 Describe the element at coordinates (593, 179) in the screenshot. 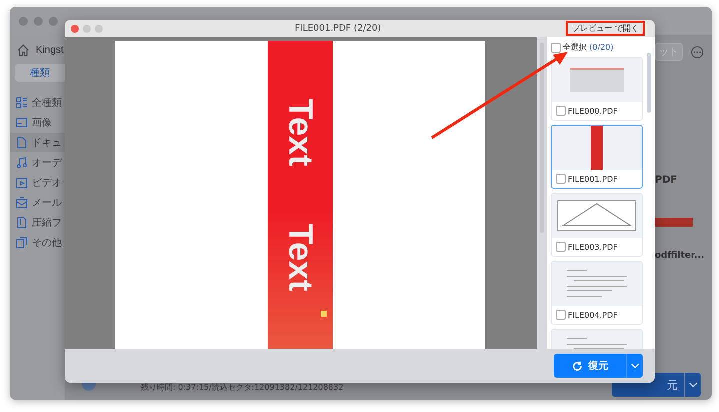

I see `file-name: FILE001.PDF` at that location.